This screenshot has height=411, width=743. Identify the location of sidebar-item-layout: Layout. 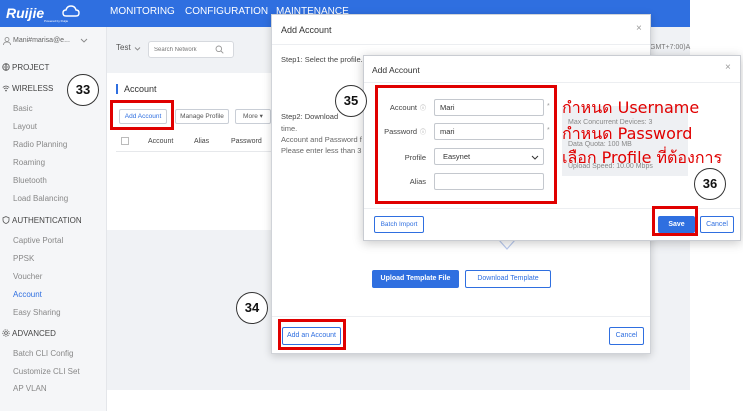
(25, 126).